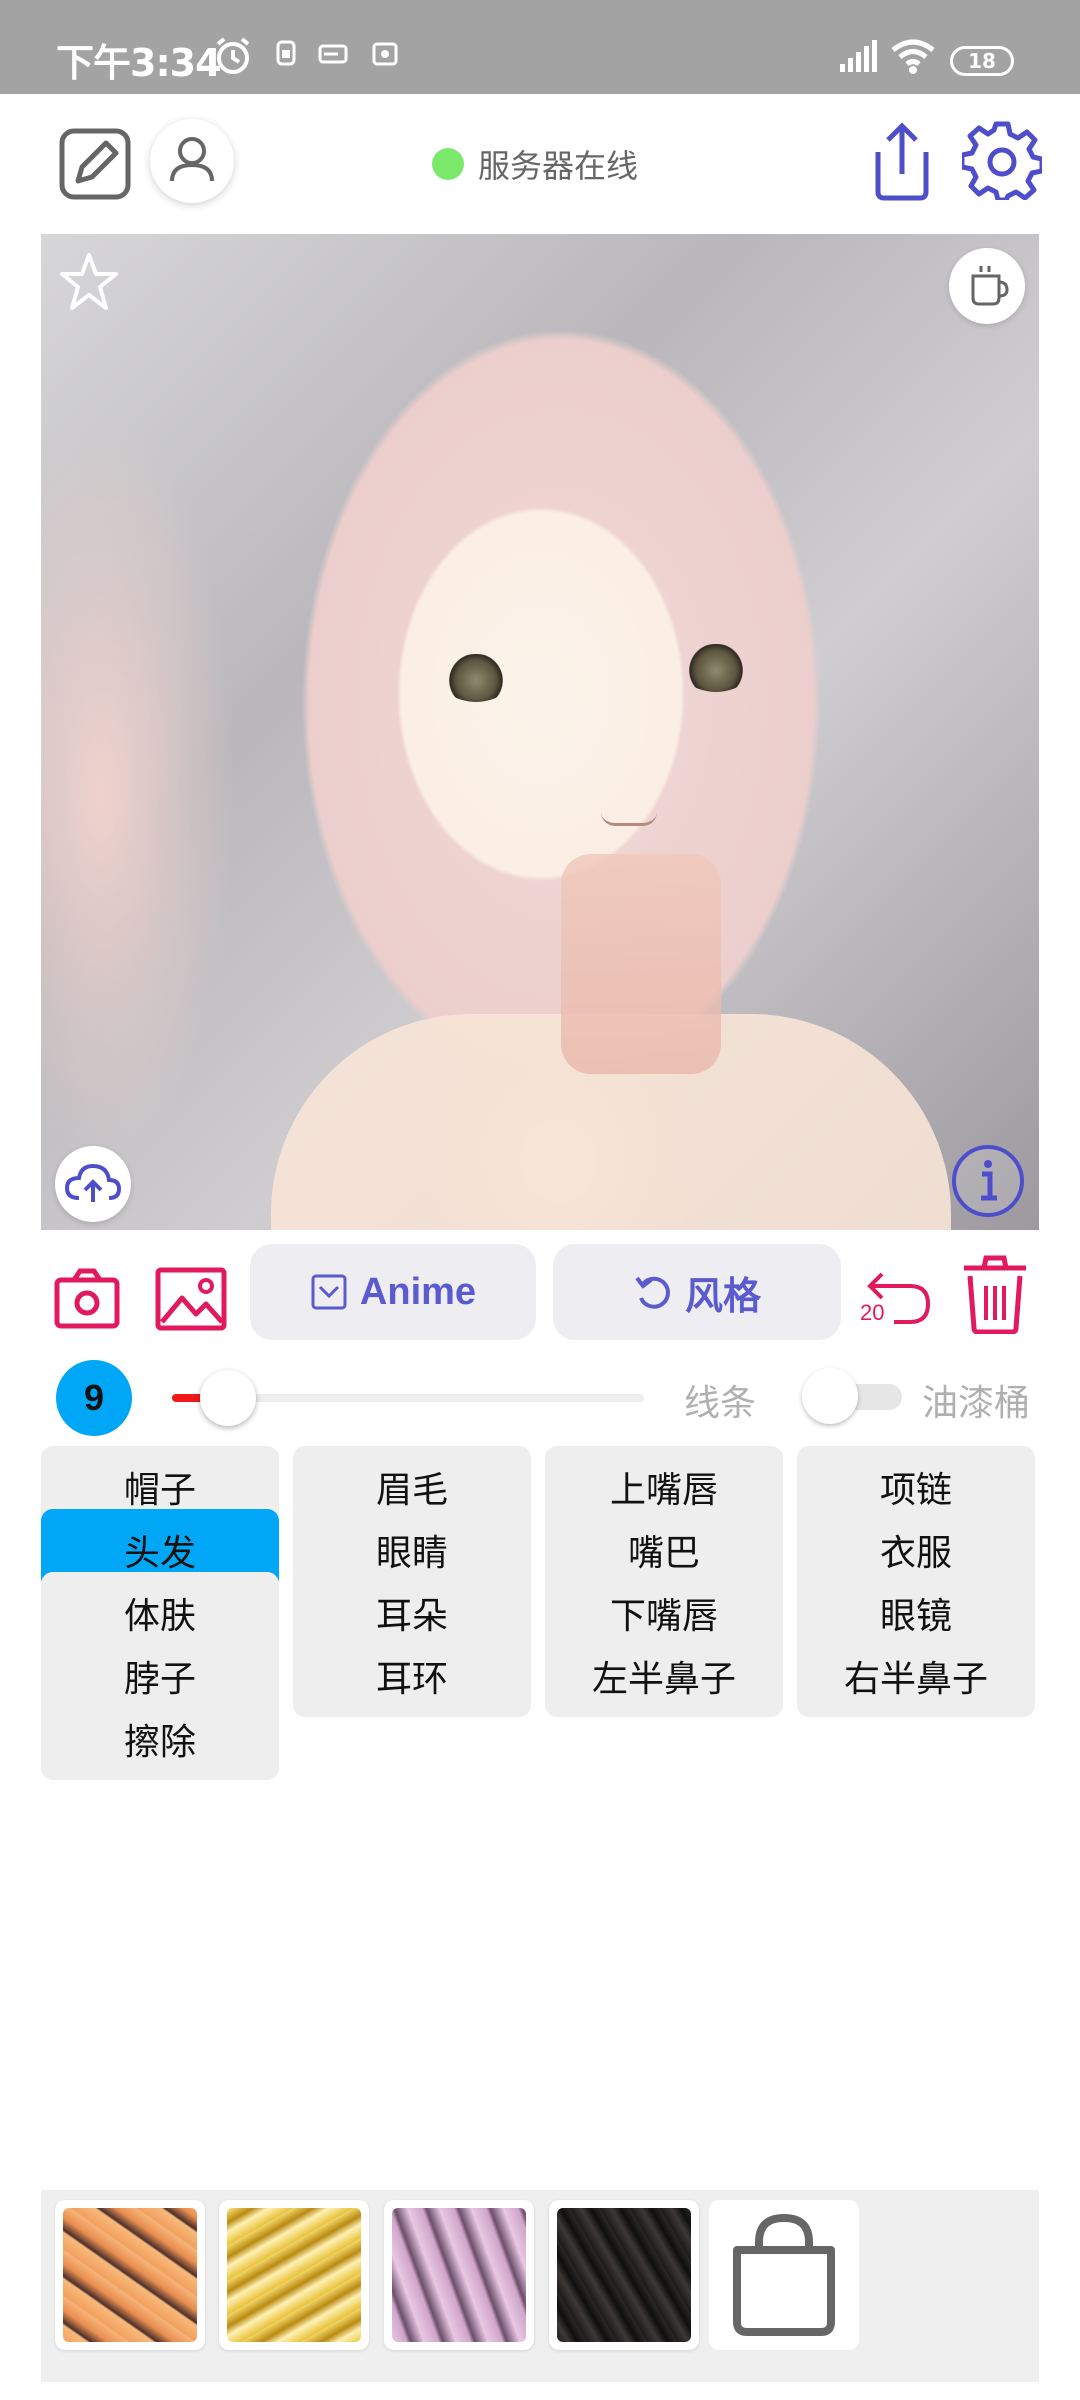  Describe the element at coordinates (830, 1396) in the screenshot. I see `toggle-knob` at that location.